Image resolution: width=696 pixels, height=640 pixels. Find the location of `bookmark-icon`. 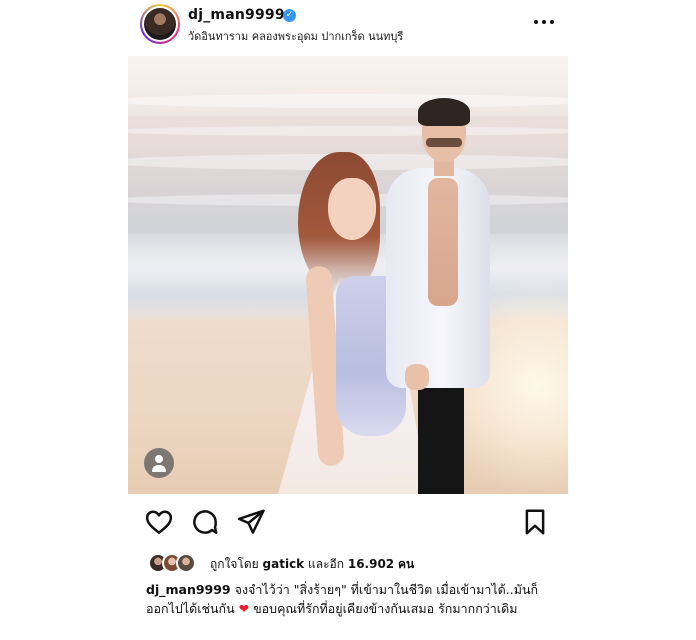

bookmark-icon is located at coordinates (535, 522).